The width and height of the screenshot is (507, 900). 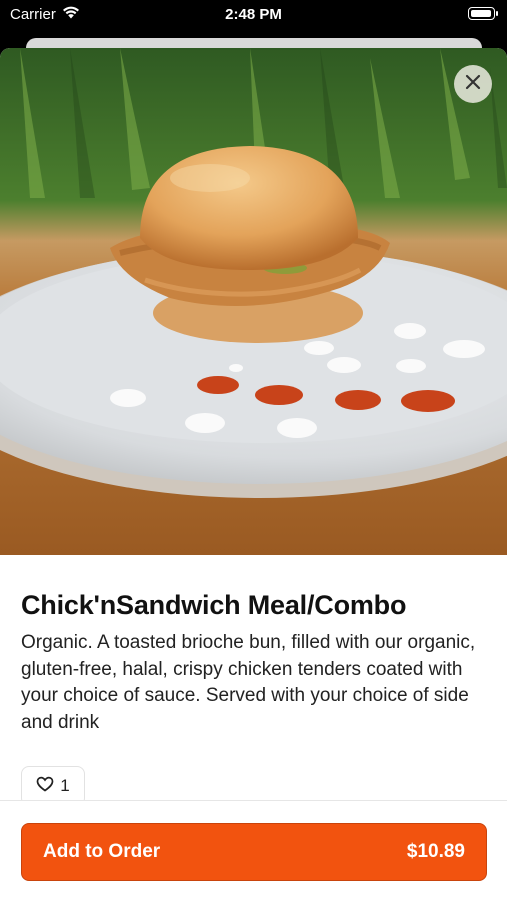 I want to click on price-label: $10.89, so click(x=435, y=851).